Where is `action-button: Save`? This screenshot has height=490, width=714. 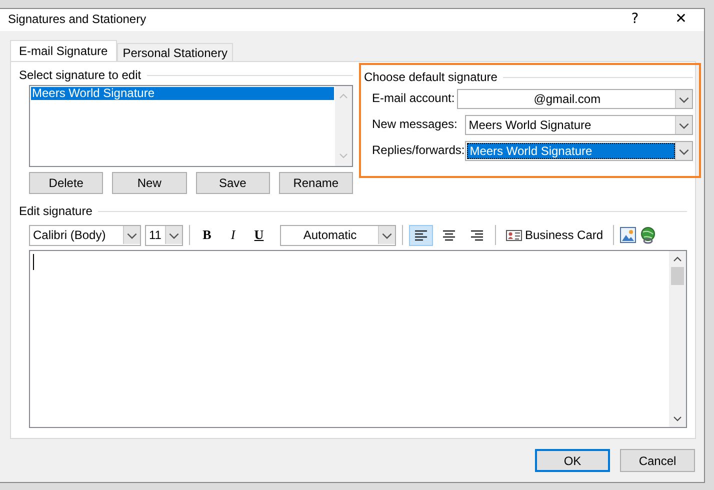 action-button: Save is located at coordinates (233, 183).